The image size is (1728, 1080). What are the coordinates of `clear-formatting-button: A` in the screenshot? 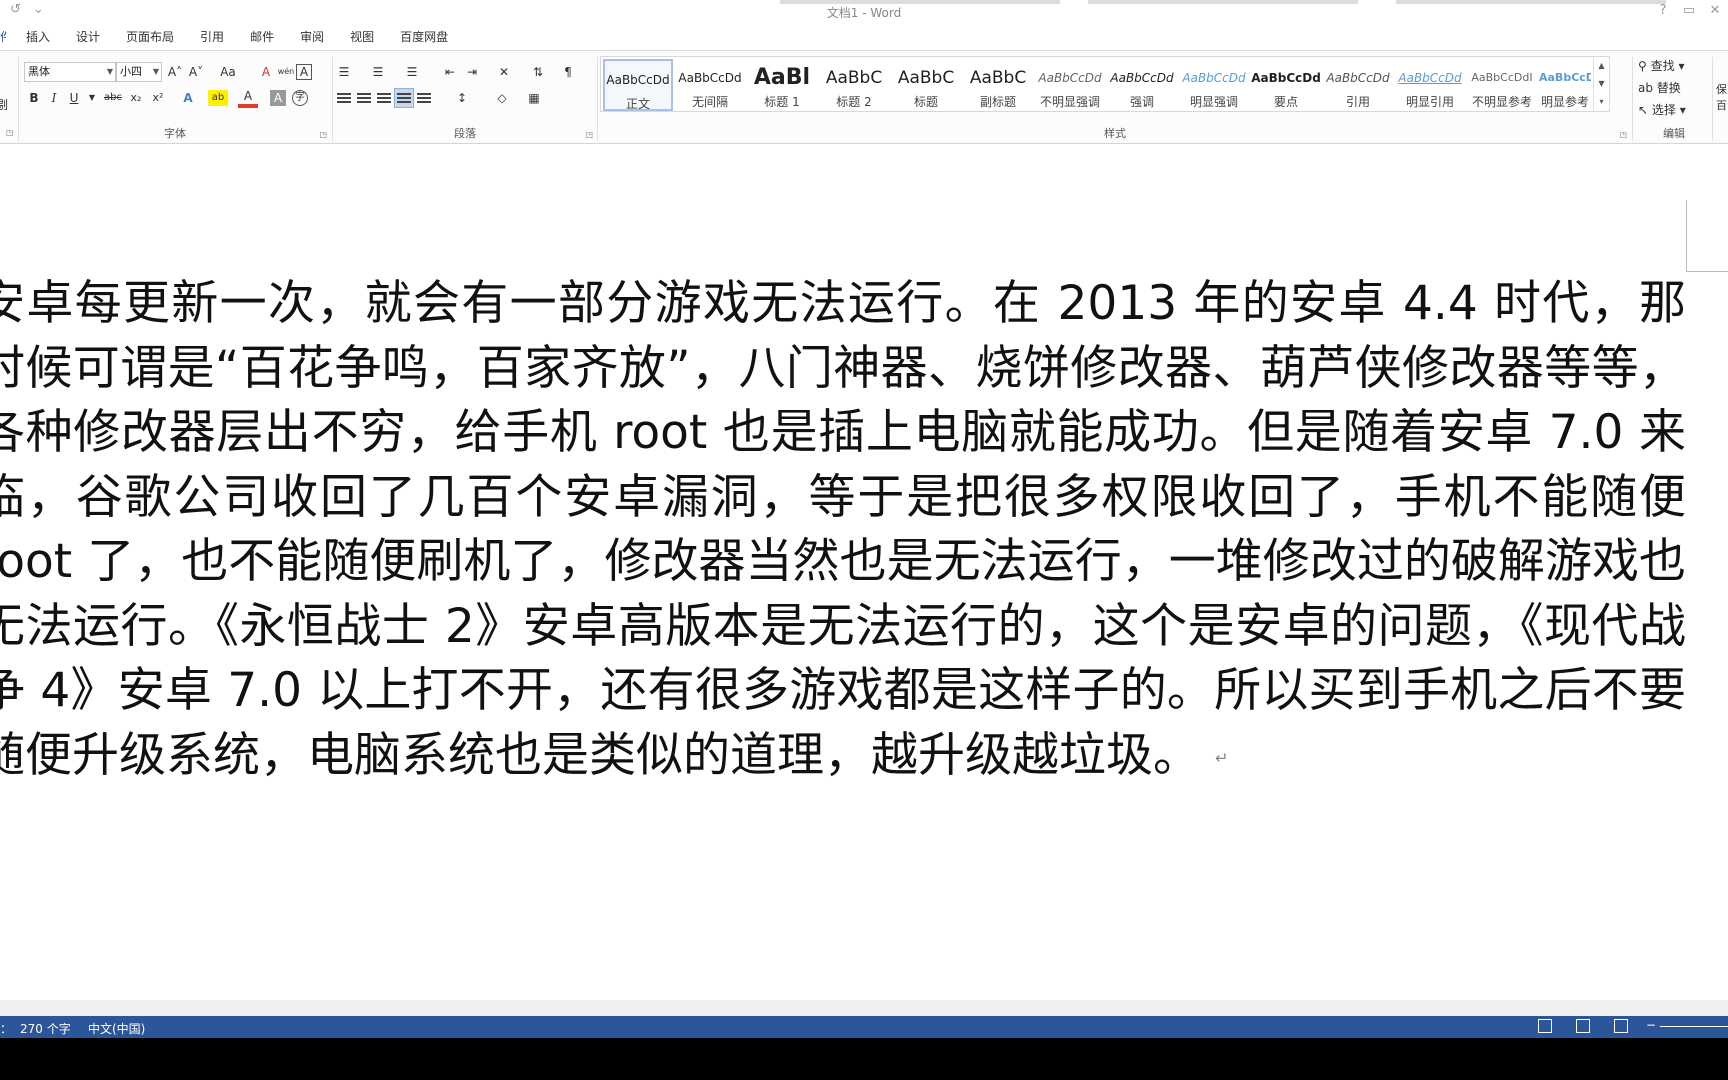 It's located at (266, 72).